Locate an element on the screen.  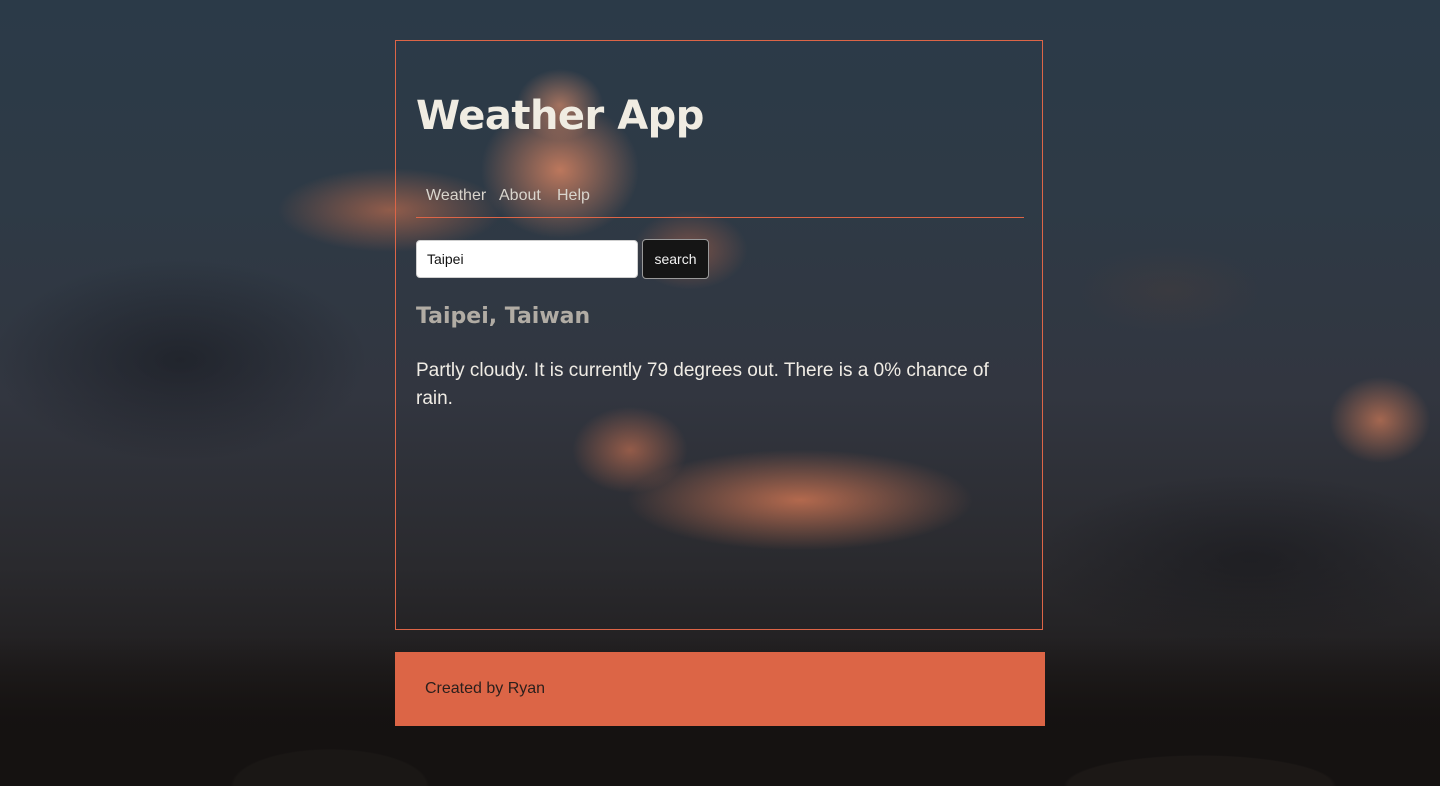
nav-link-about: About is located at coordinates (520, 196).